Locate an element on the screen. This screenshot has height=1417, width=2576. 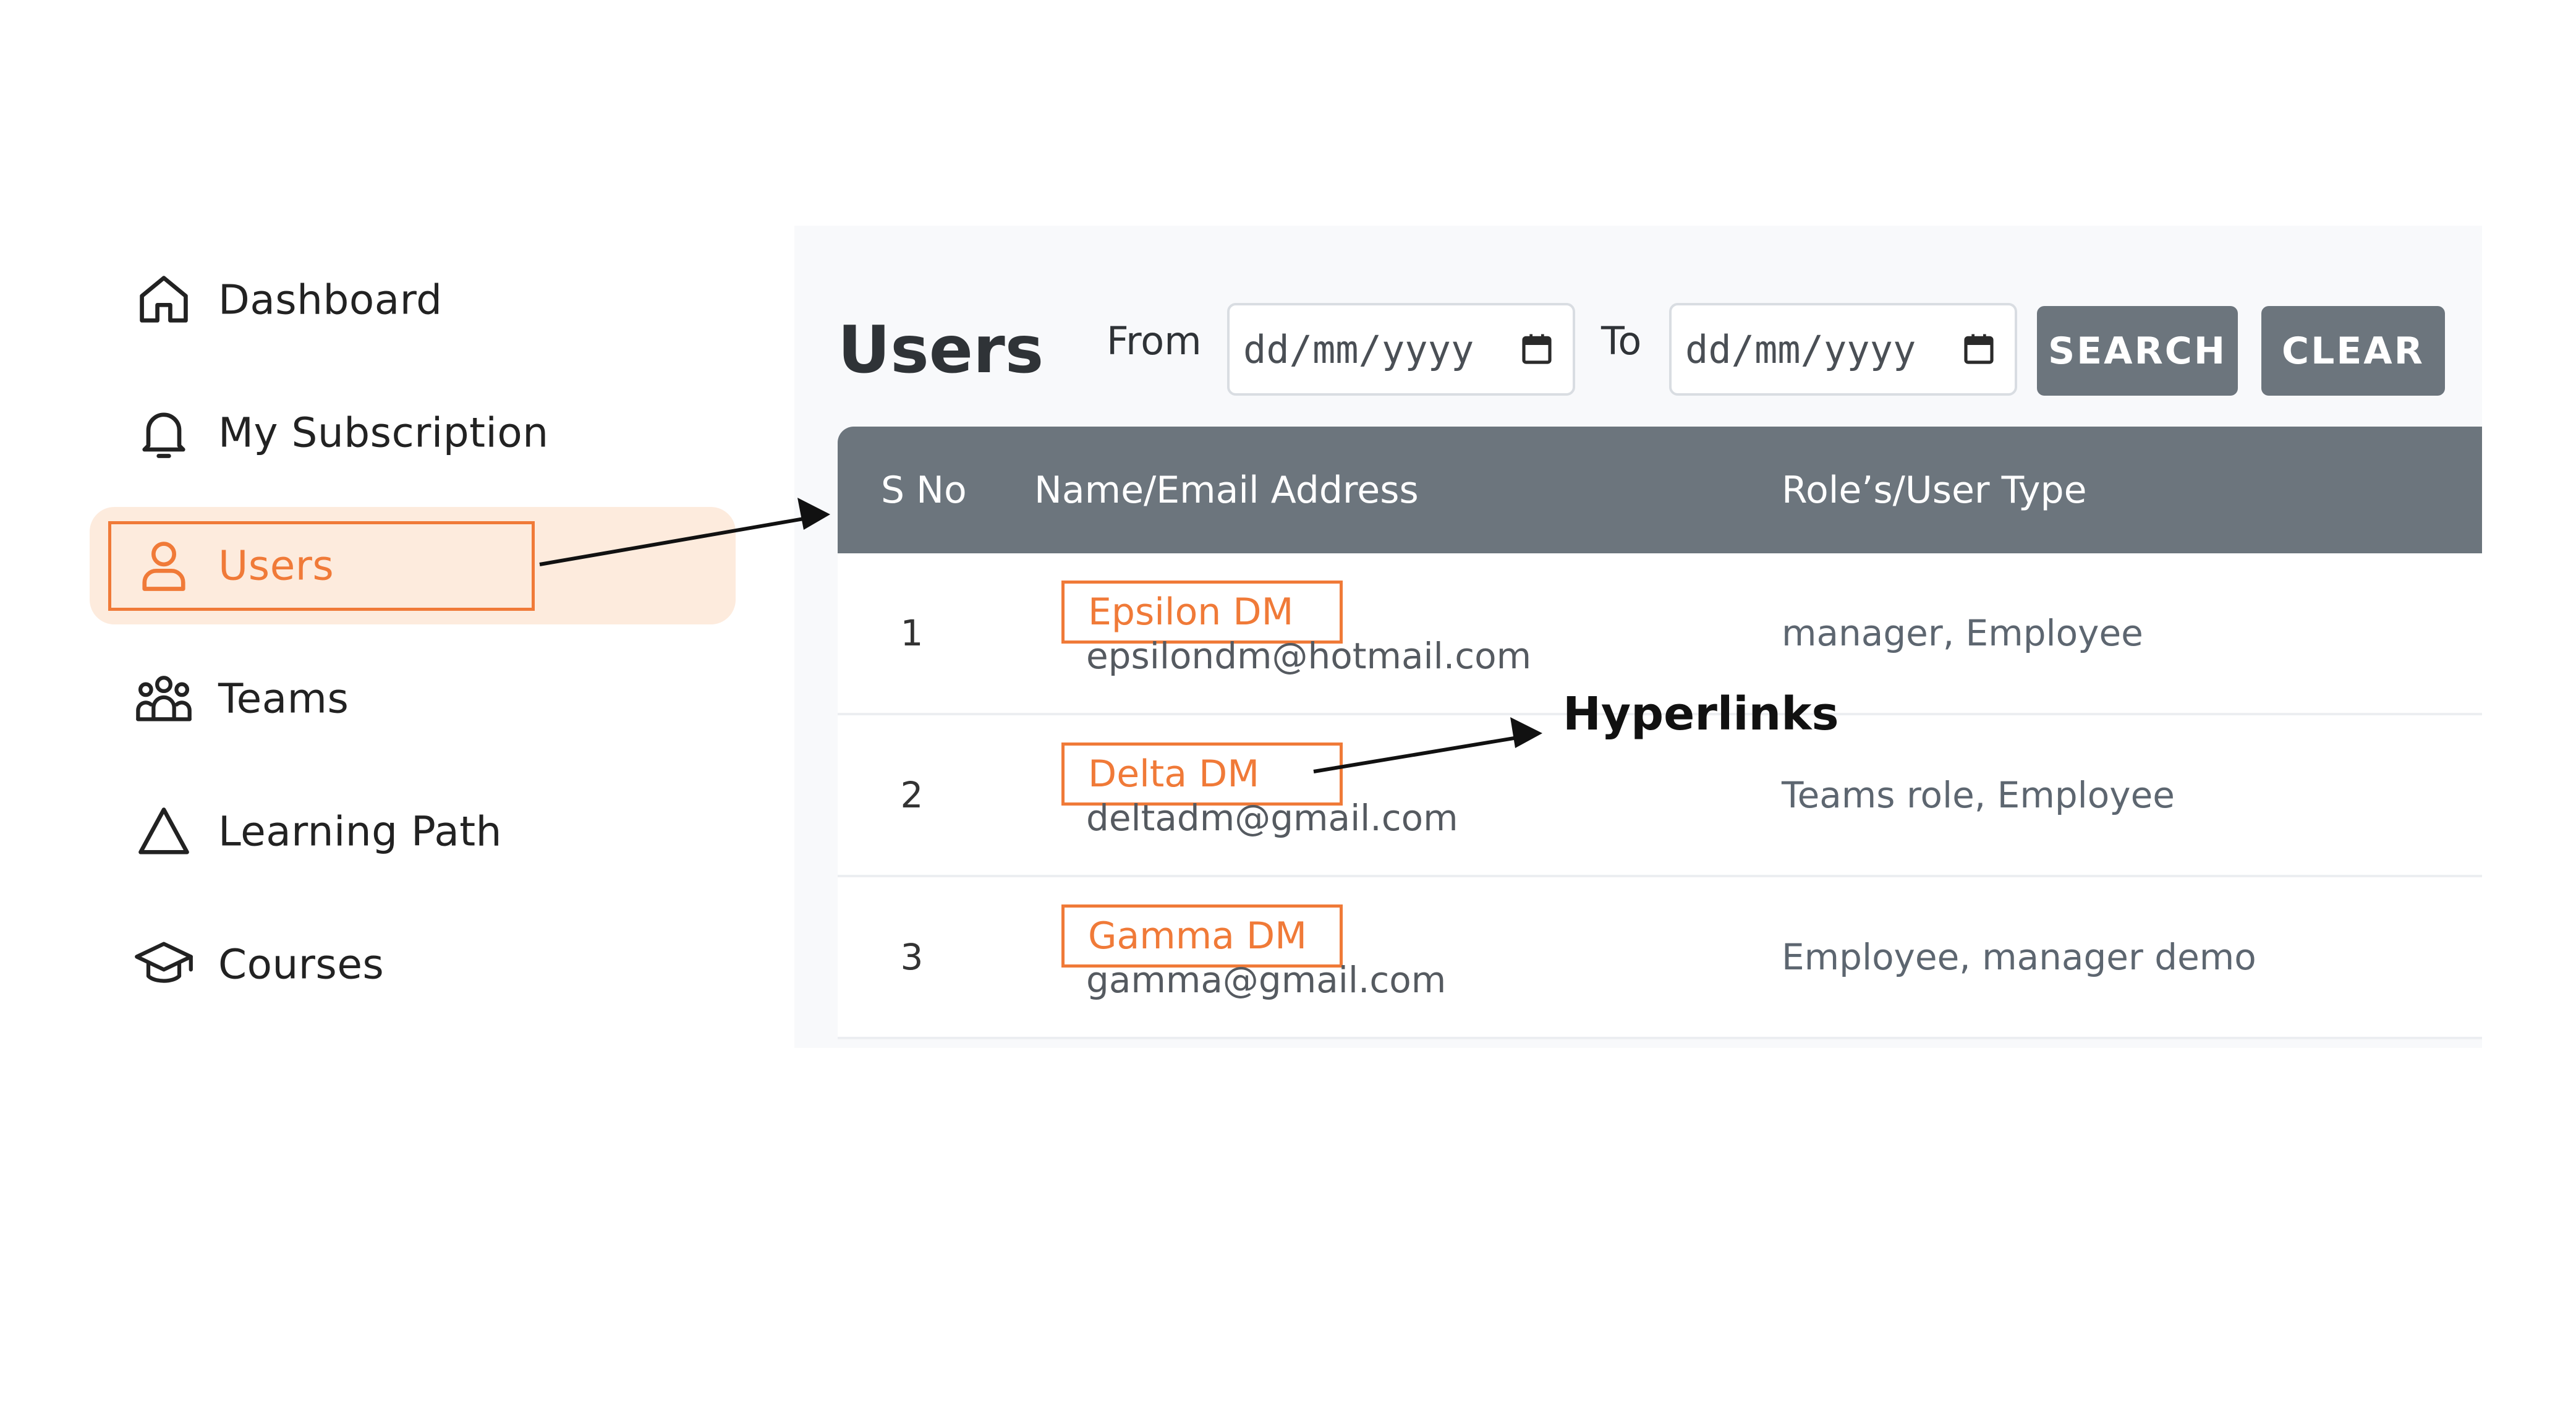
sidebar-item-teams: Teams is located at coordinates (413, 699).